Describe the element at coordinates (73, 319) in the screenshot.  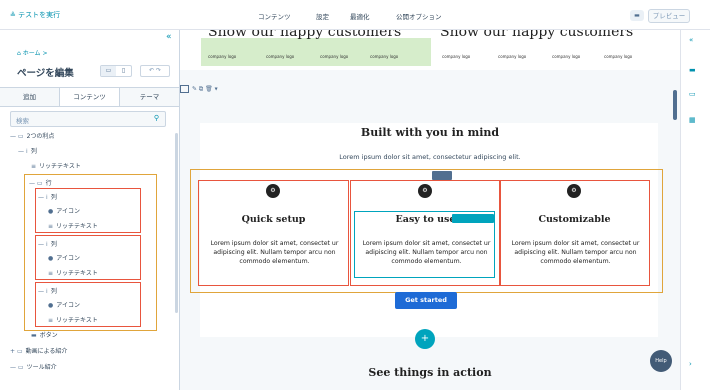
I see `tree-rich-text-3: ≡ リッチテキスト` at that location.